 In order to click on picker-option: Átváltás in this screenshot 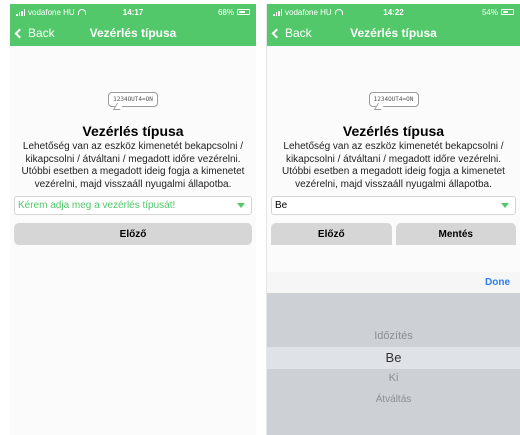, I will do `click(393, 399)`.